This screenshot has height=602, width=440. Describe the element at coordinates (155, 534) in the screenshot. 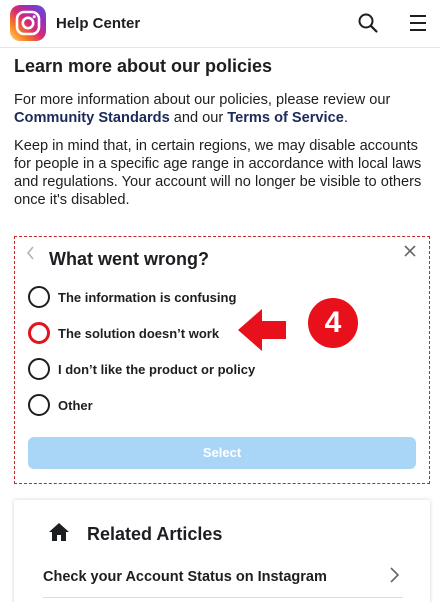

I see `related-articles-title: Related Articles` at that location.